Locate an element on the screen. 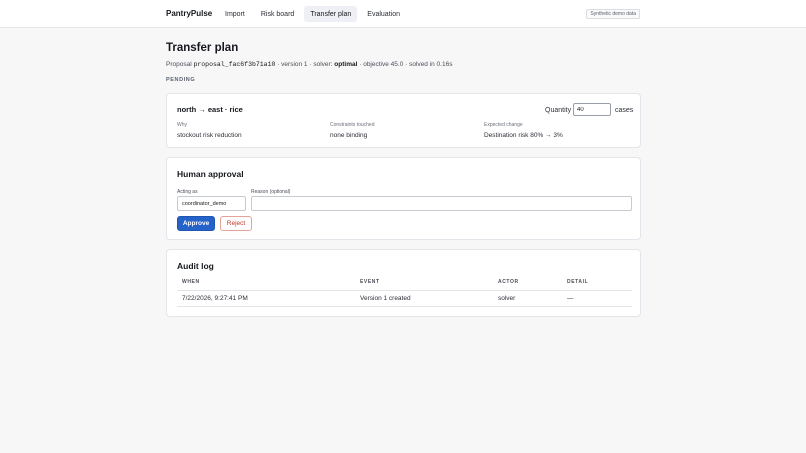 The image size is (806, 453). cell-detail: — is located at coordinates (597, 298).